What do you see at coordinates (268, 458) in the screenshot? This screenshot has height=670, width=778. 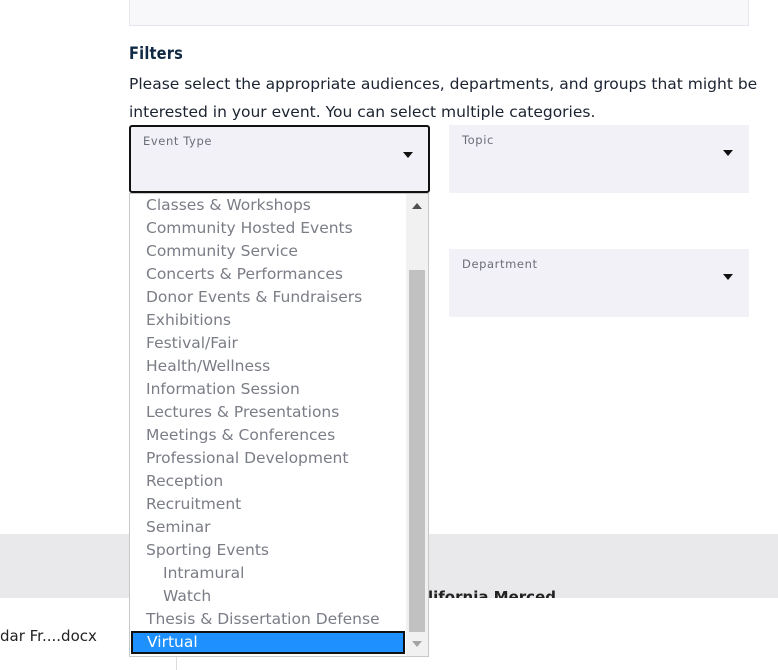 I see `dropdown-option: Professional Development` at bounding box center [268, 458].